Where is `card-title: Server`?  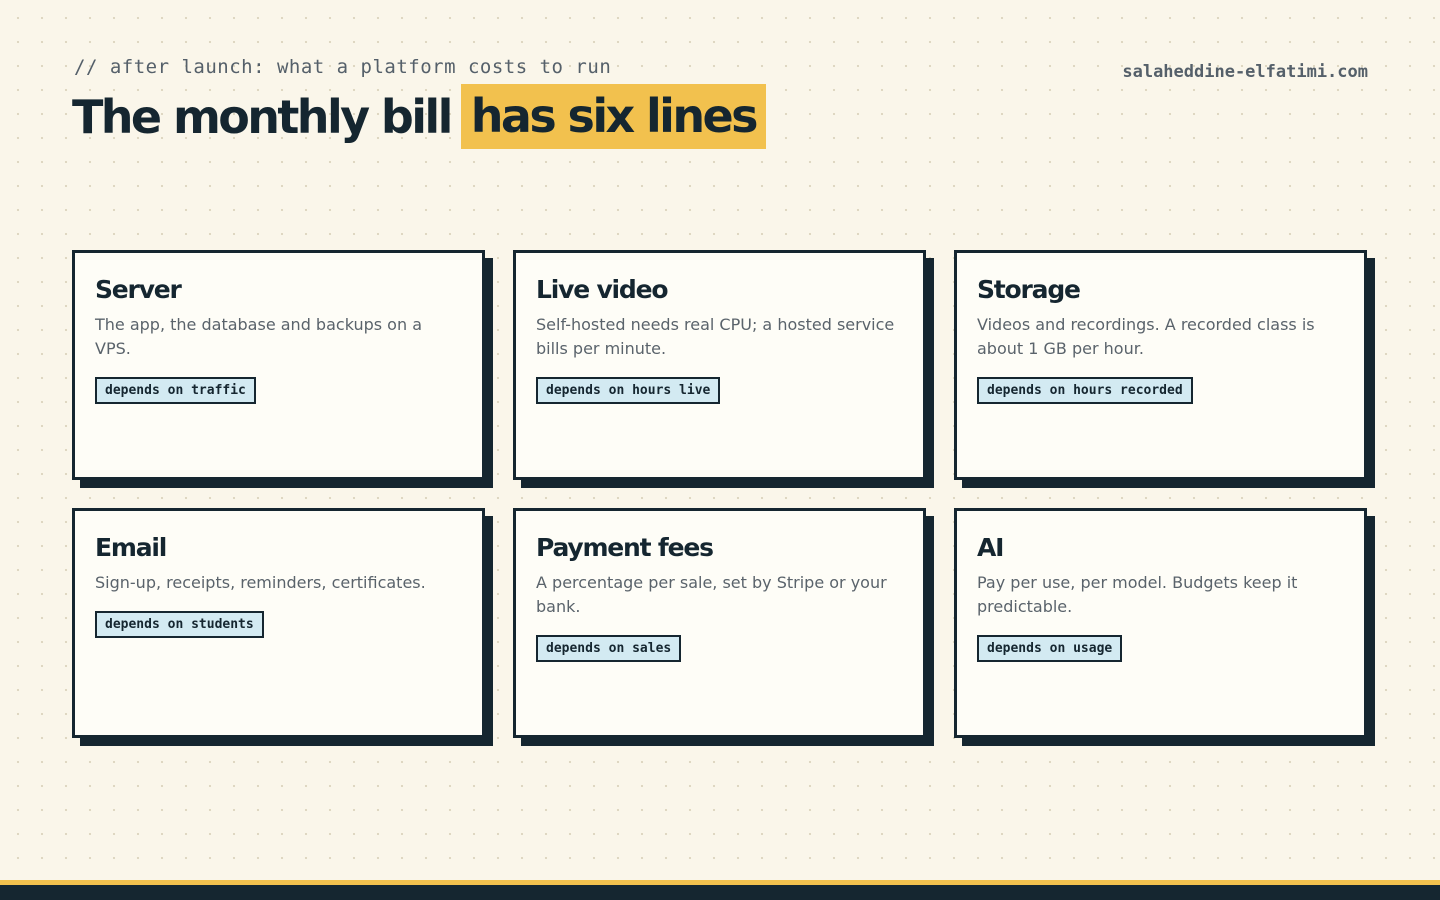 card-title: Server is located at coordinates (138, 289).